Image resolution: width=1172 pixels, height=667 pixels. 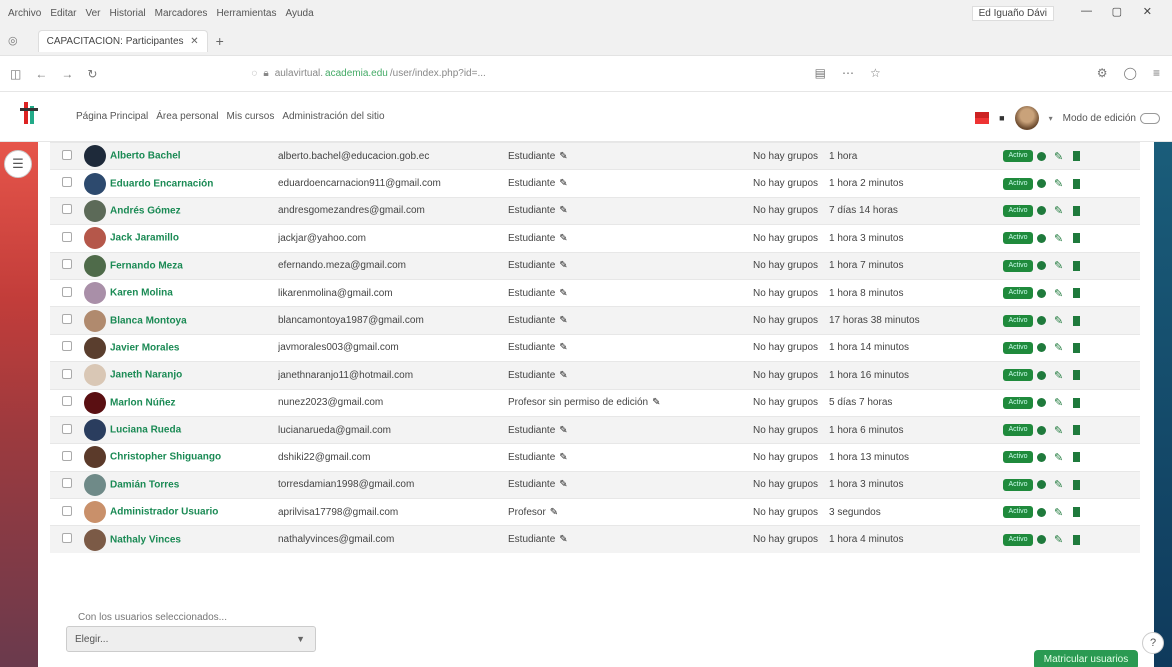 What do you see at coordinates (67, 74) in the screenshot?
I see `forward-icon: →` at bounding box center [67, 74].